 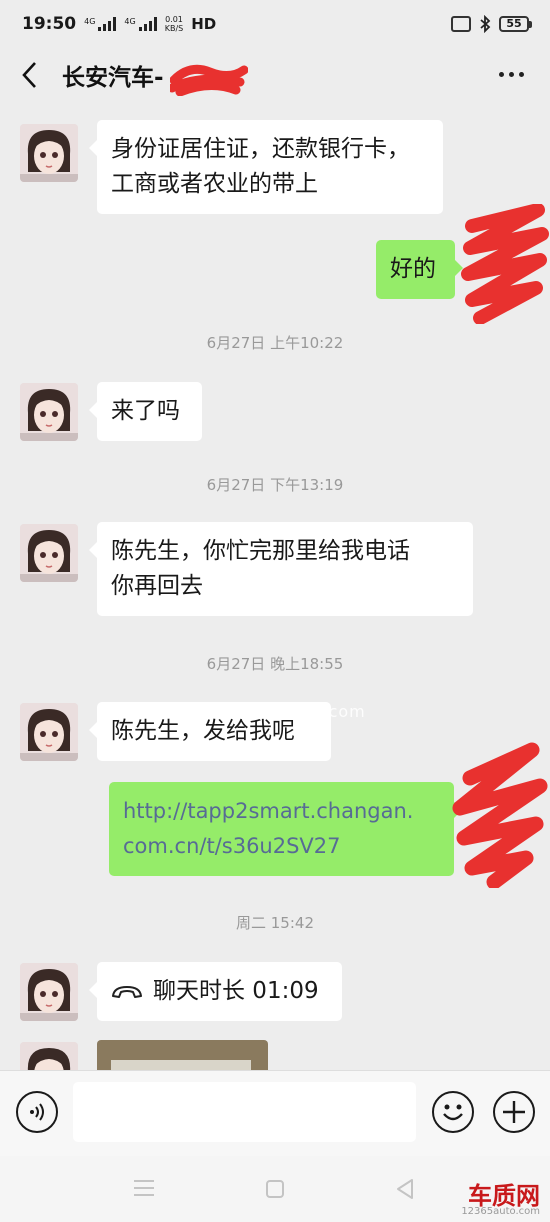 What do you see at coordinates (275, 75) in the screenshot?
I see `chat-header: 长安汽车-` at bounding box center [275, 75].